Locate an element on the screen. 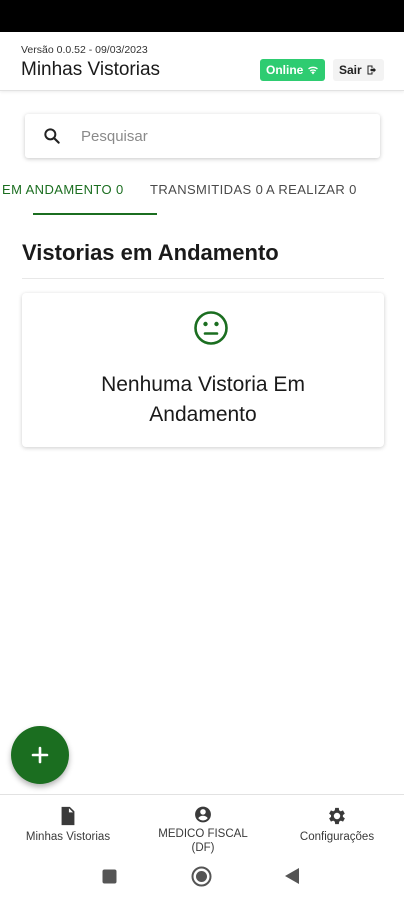  search-input is located at coordinates (201, 136).